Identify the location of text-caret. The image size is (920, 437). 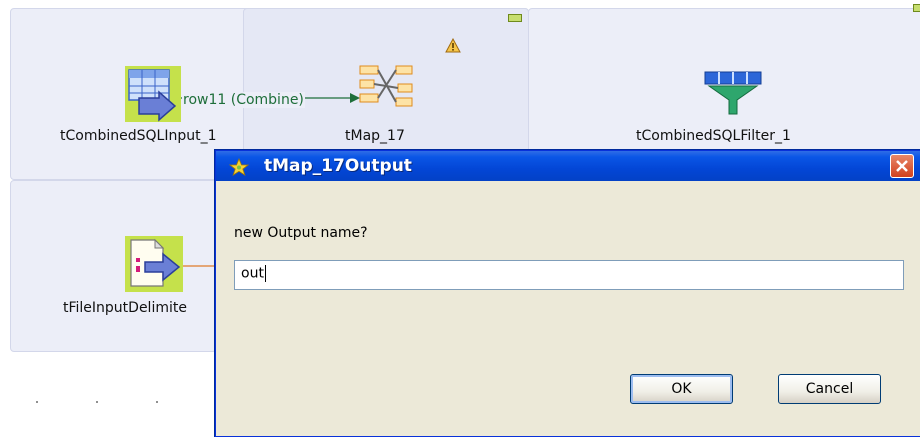
(265, 273).